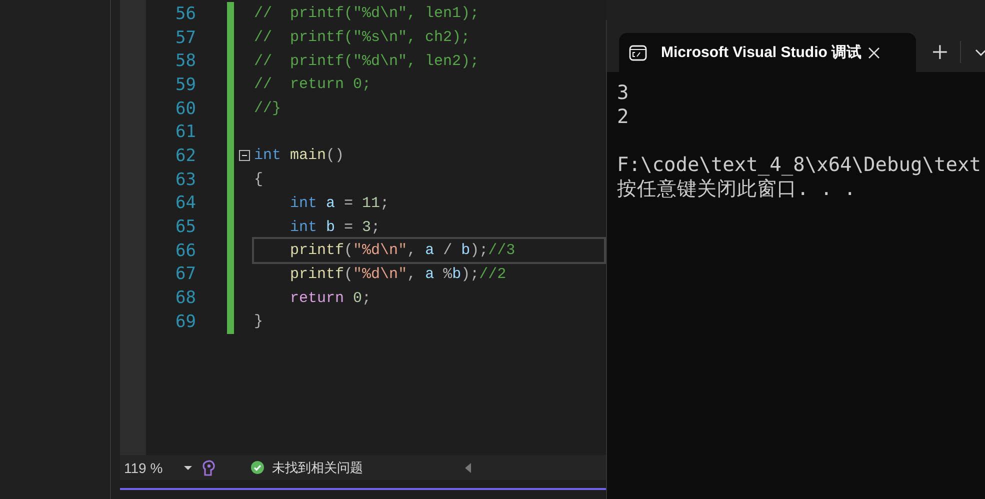  Describe the element at coordinates (185, 38) in the screenshot. I see `line-number: 57` at that location.